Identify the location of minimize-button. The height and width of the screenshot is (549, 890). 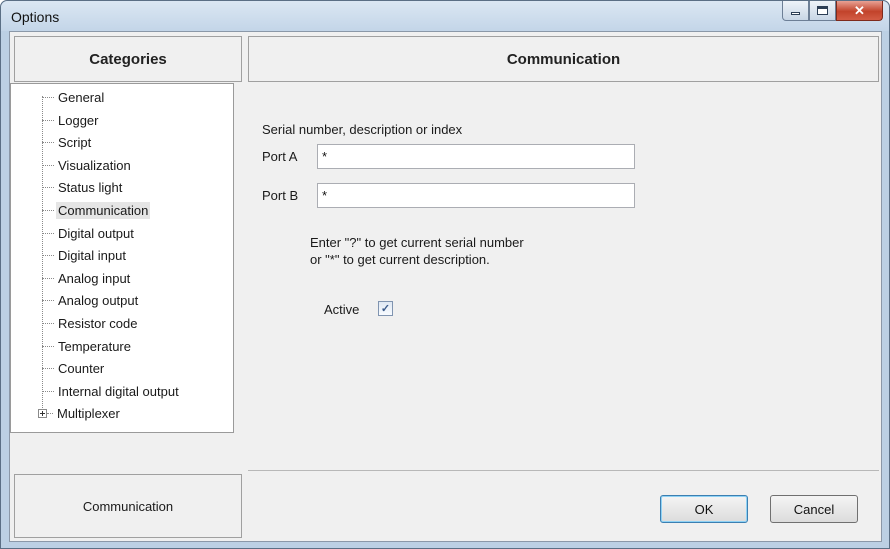
(795, 11).